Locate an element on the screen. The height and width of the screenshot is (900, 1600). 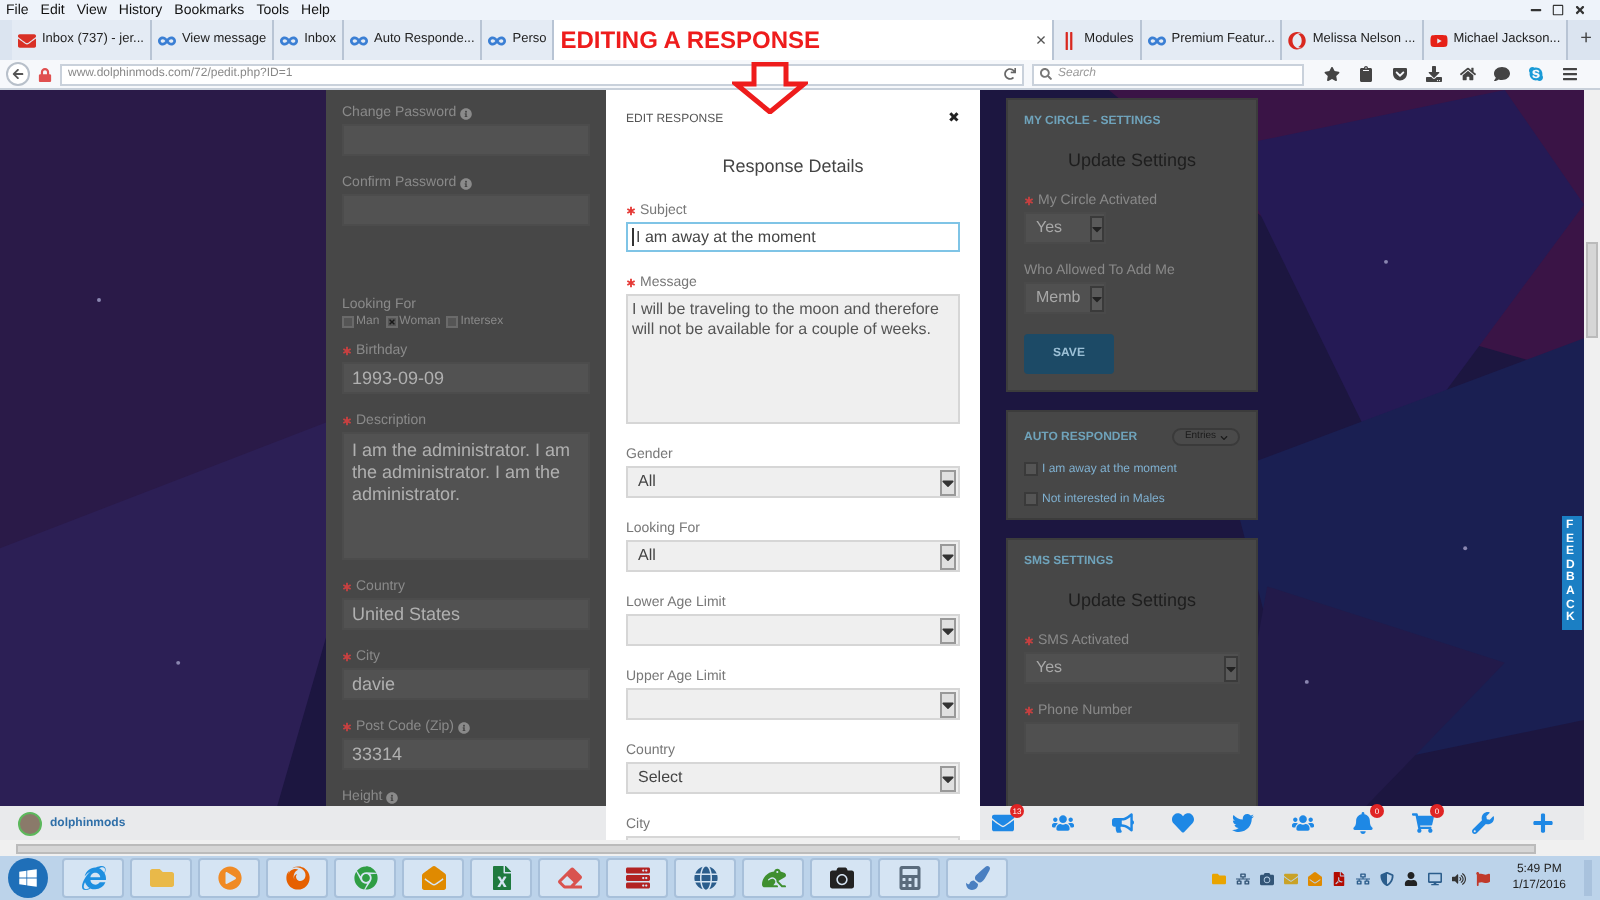
browser-icon is located at coordinates (93, 878).